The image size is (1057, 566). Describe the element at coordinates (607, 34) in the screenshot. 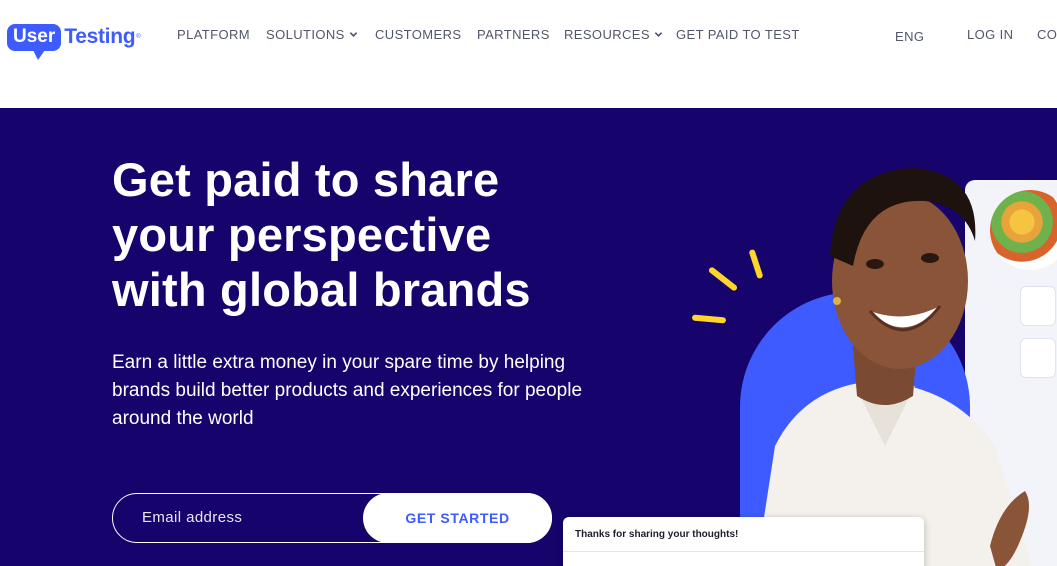

I see `nav-resources-label: RESOURCES` at that location.